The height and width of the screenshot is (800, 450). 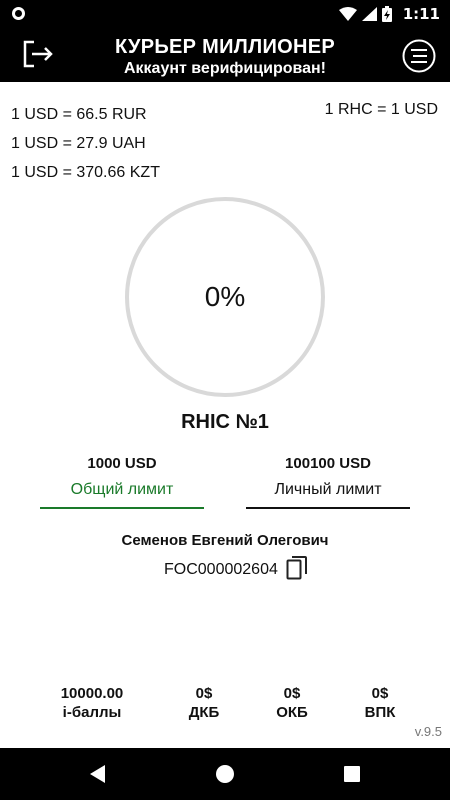 What do you see at coordinates (387, 14) in the screenshot?
I see `battery-charging-icon` at bounding box center [387, 14].